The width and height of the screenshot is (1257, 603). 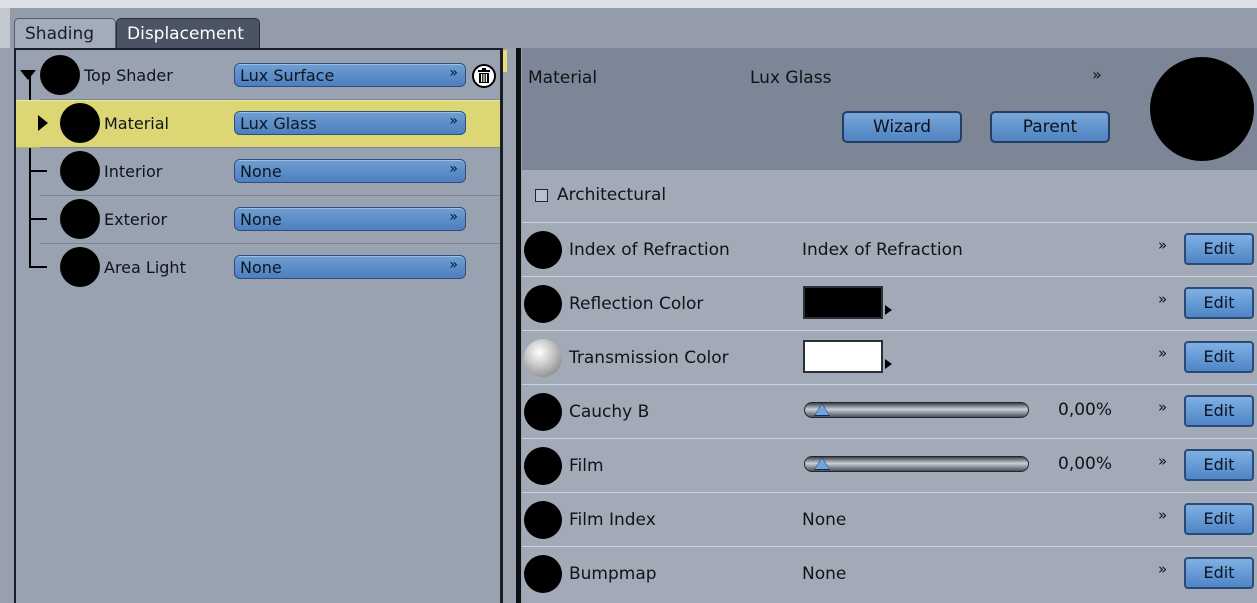 What do you see at coordinates (649, 358) in the screenshot?
I see `property-name: Transmission Color` at bounding box center [649, 358].